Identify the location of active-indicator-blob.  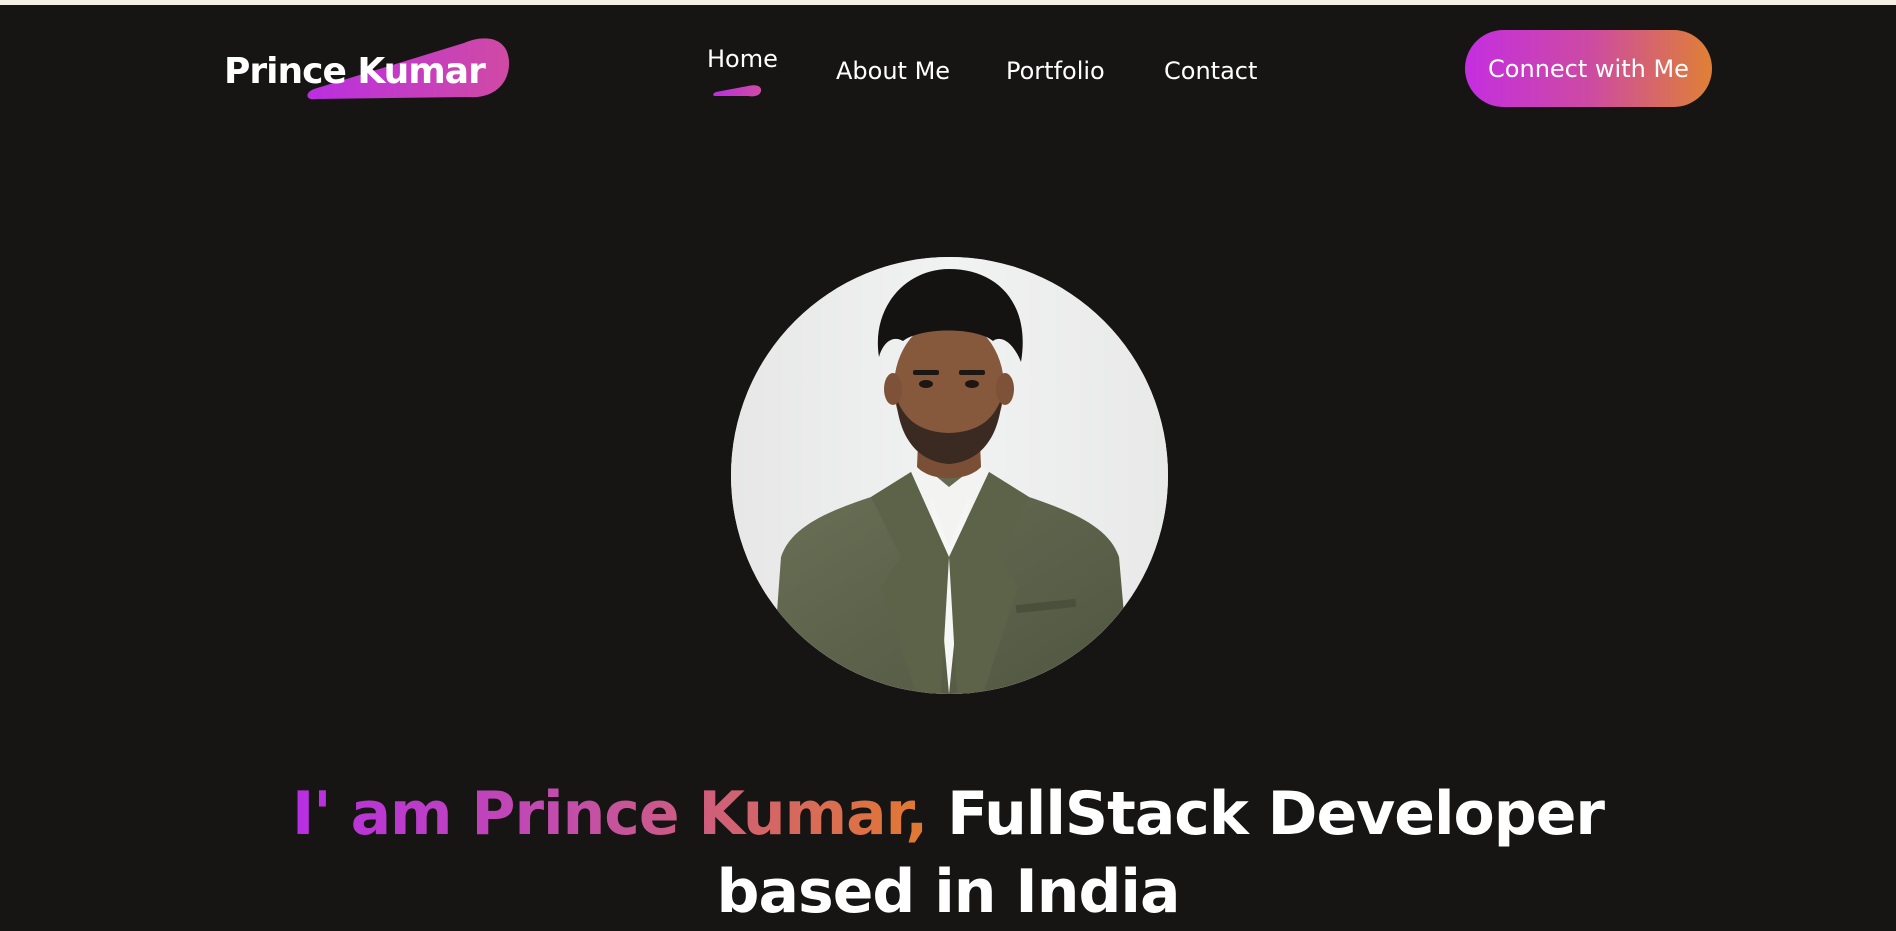
(737, 91).